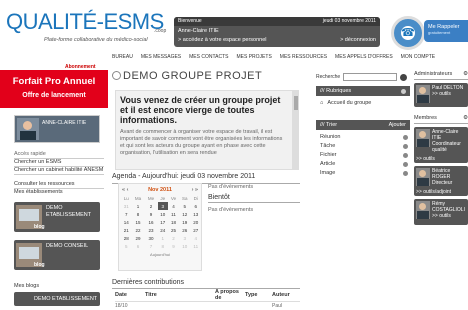 The width and height of the screenshot is (468, 310). What do you see at coordinates (57, 129) in the screenshot?
I see `user-card: ANNE-CLAIRE ITIE` at bounding box center [57, 129].